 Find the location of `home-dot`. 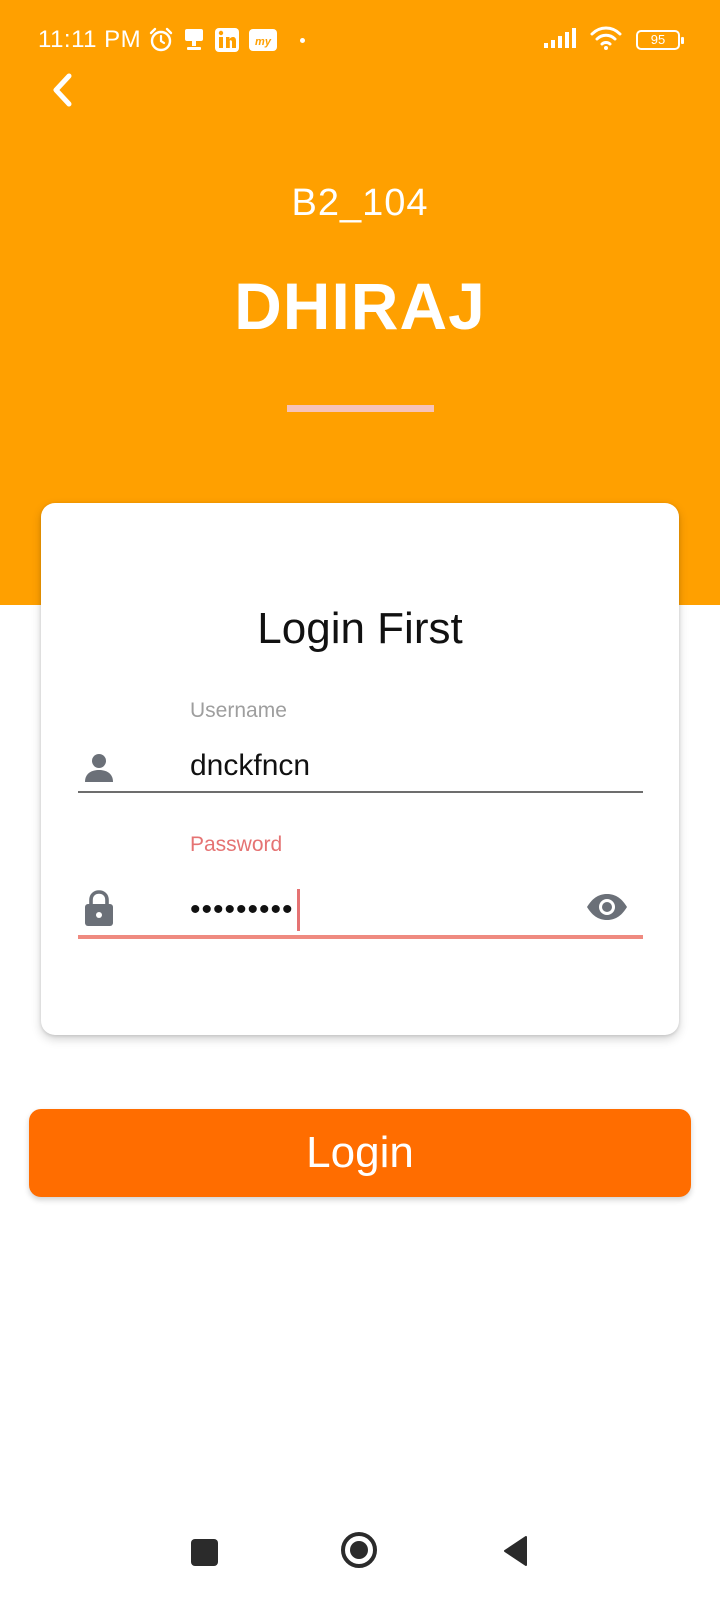

home-dot is located at coordinates (359, 1550).